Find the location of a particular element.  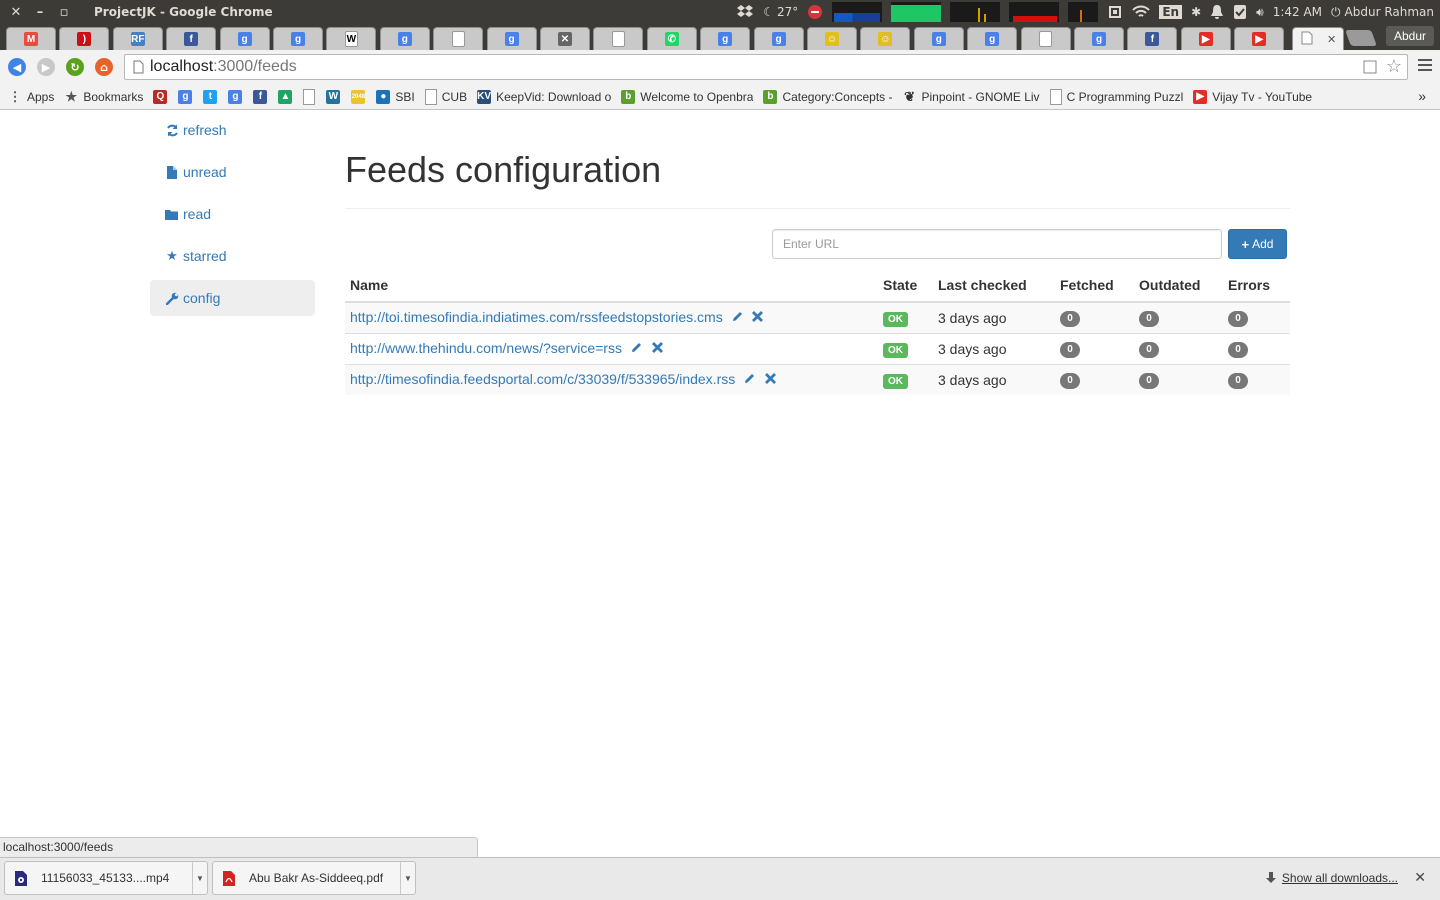

download-item: Abu Bakr As-Siddeeq.pdf ▼ is located at coordinates (314, 878).